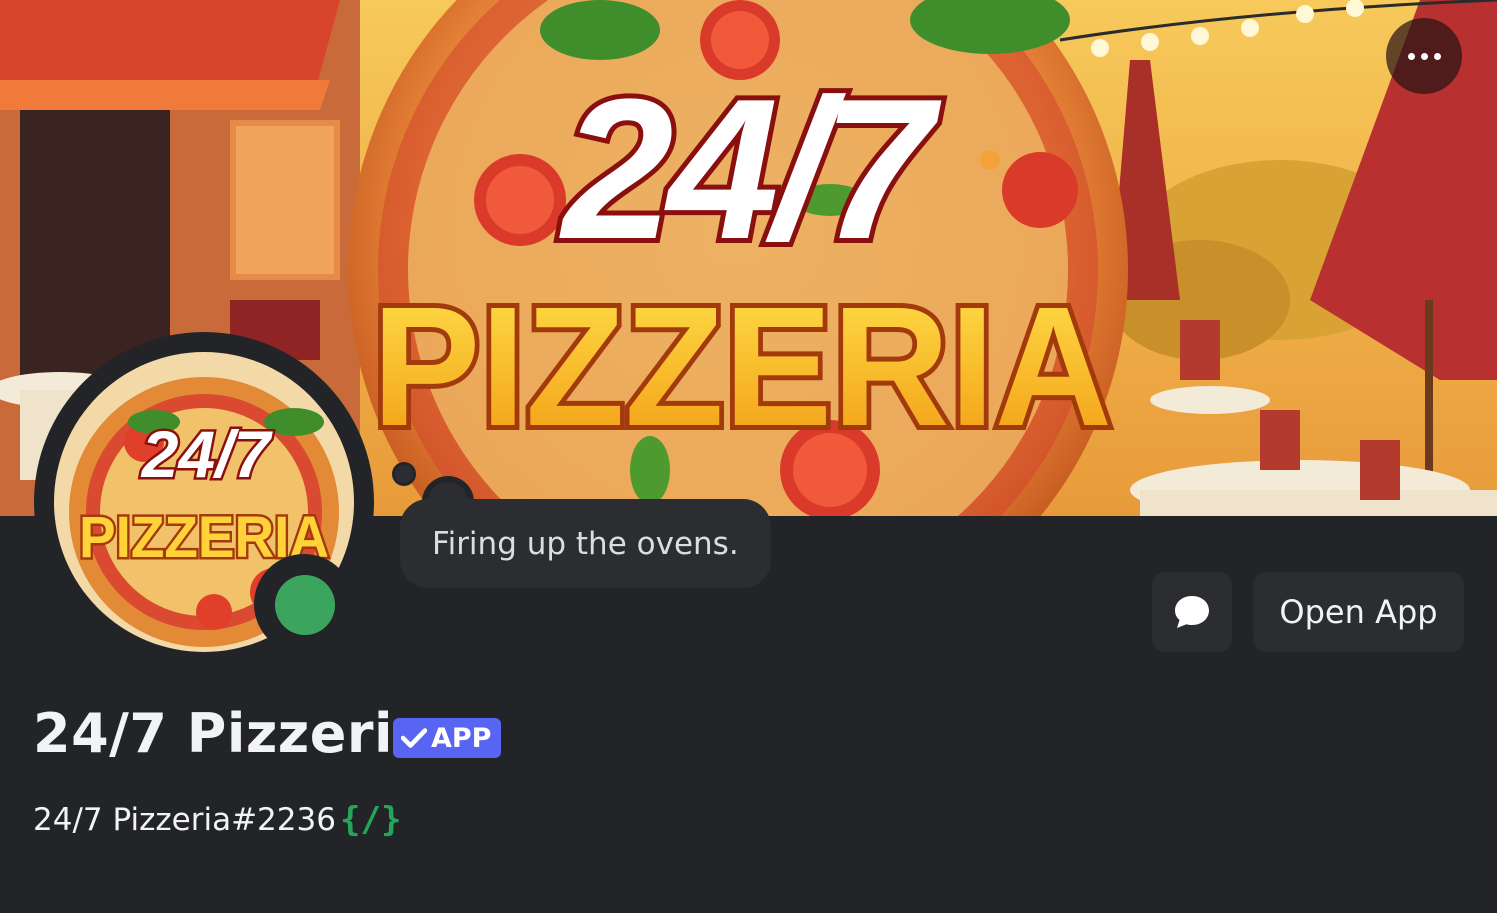 The image size is (1497, 913). What do you see at coordinates (231, 733) in the screenshot?
I see `display-name: 24/7 Pizzeria` at bounding box center [231, 733].